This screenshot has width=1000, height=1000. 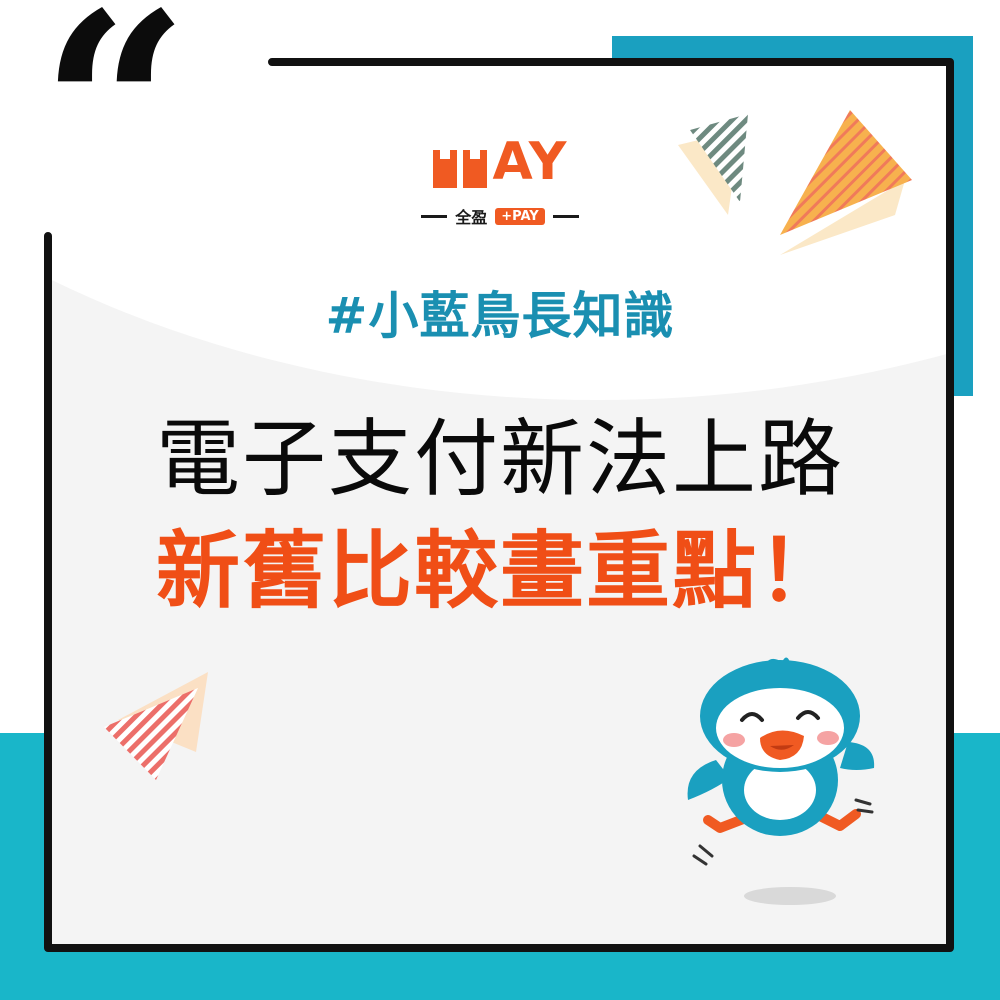 What do you see at coordinates (471, 217) in the screenshot?
I see `brand-logo-sub-text: 全盈` at bounding box center [471, 217].